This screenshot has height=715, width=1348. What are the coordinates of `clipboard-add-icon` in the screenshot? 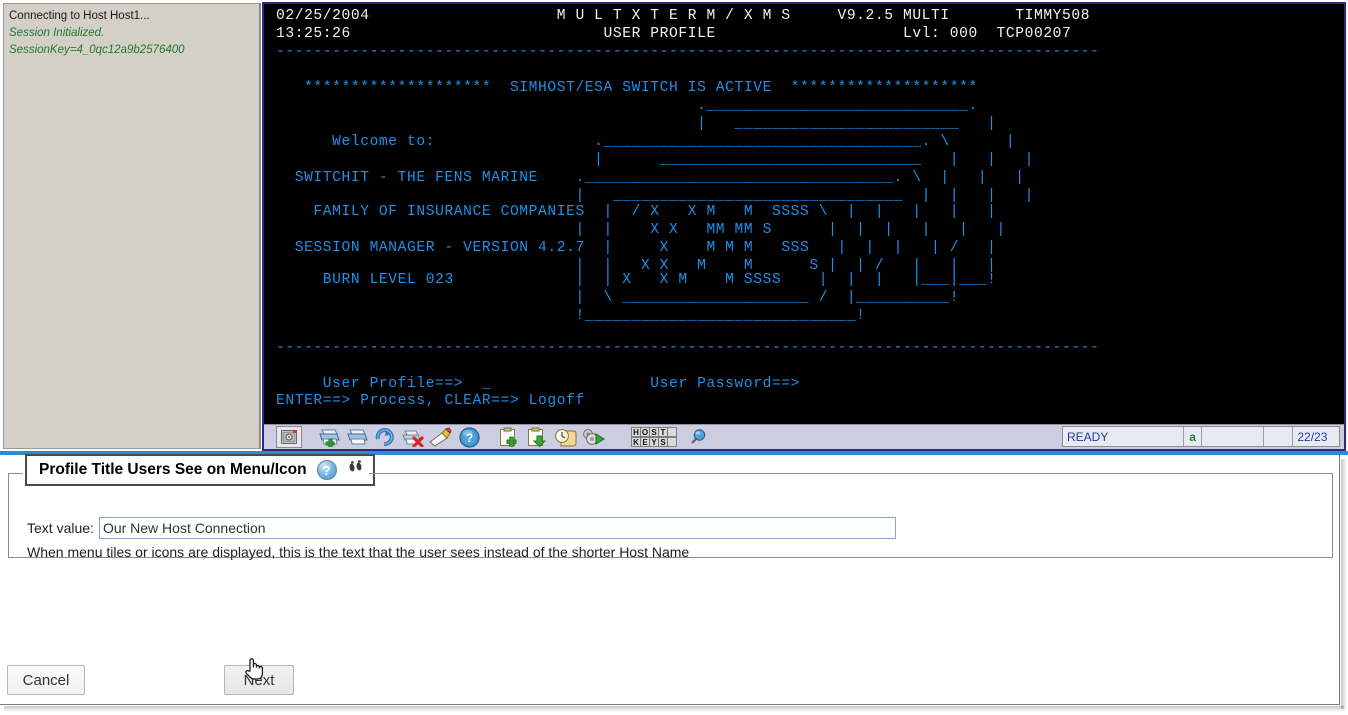 It's located at (509, 437).